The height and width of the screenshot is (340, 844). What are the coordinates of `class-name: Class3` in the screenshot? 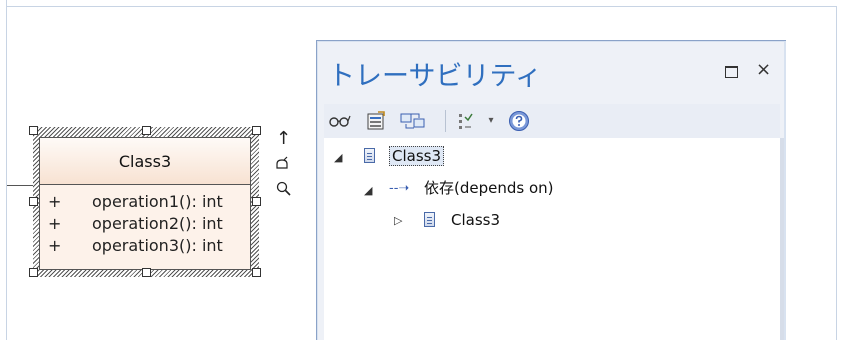 It's located at (145, 161).